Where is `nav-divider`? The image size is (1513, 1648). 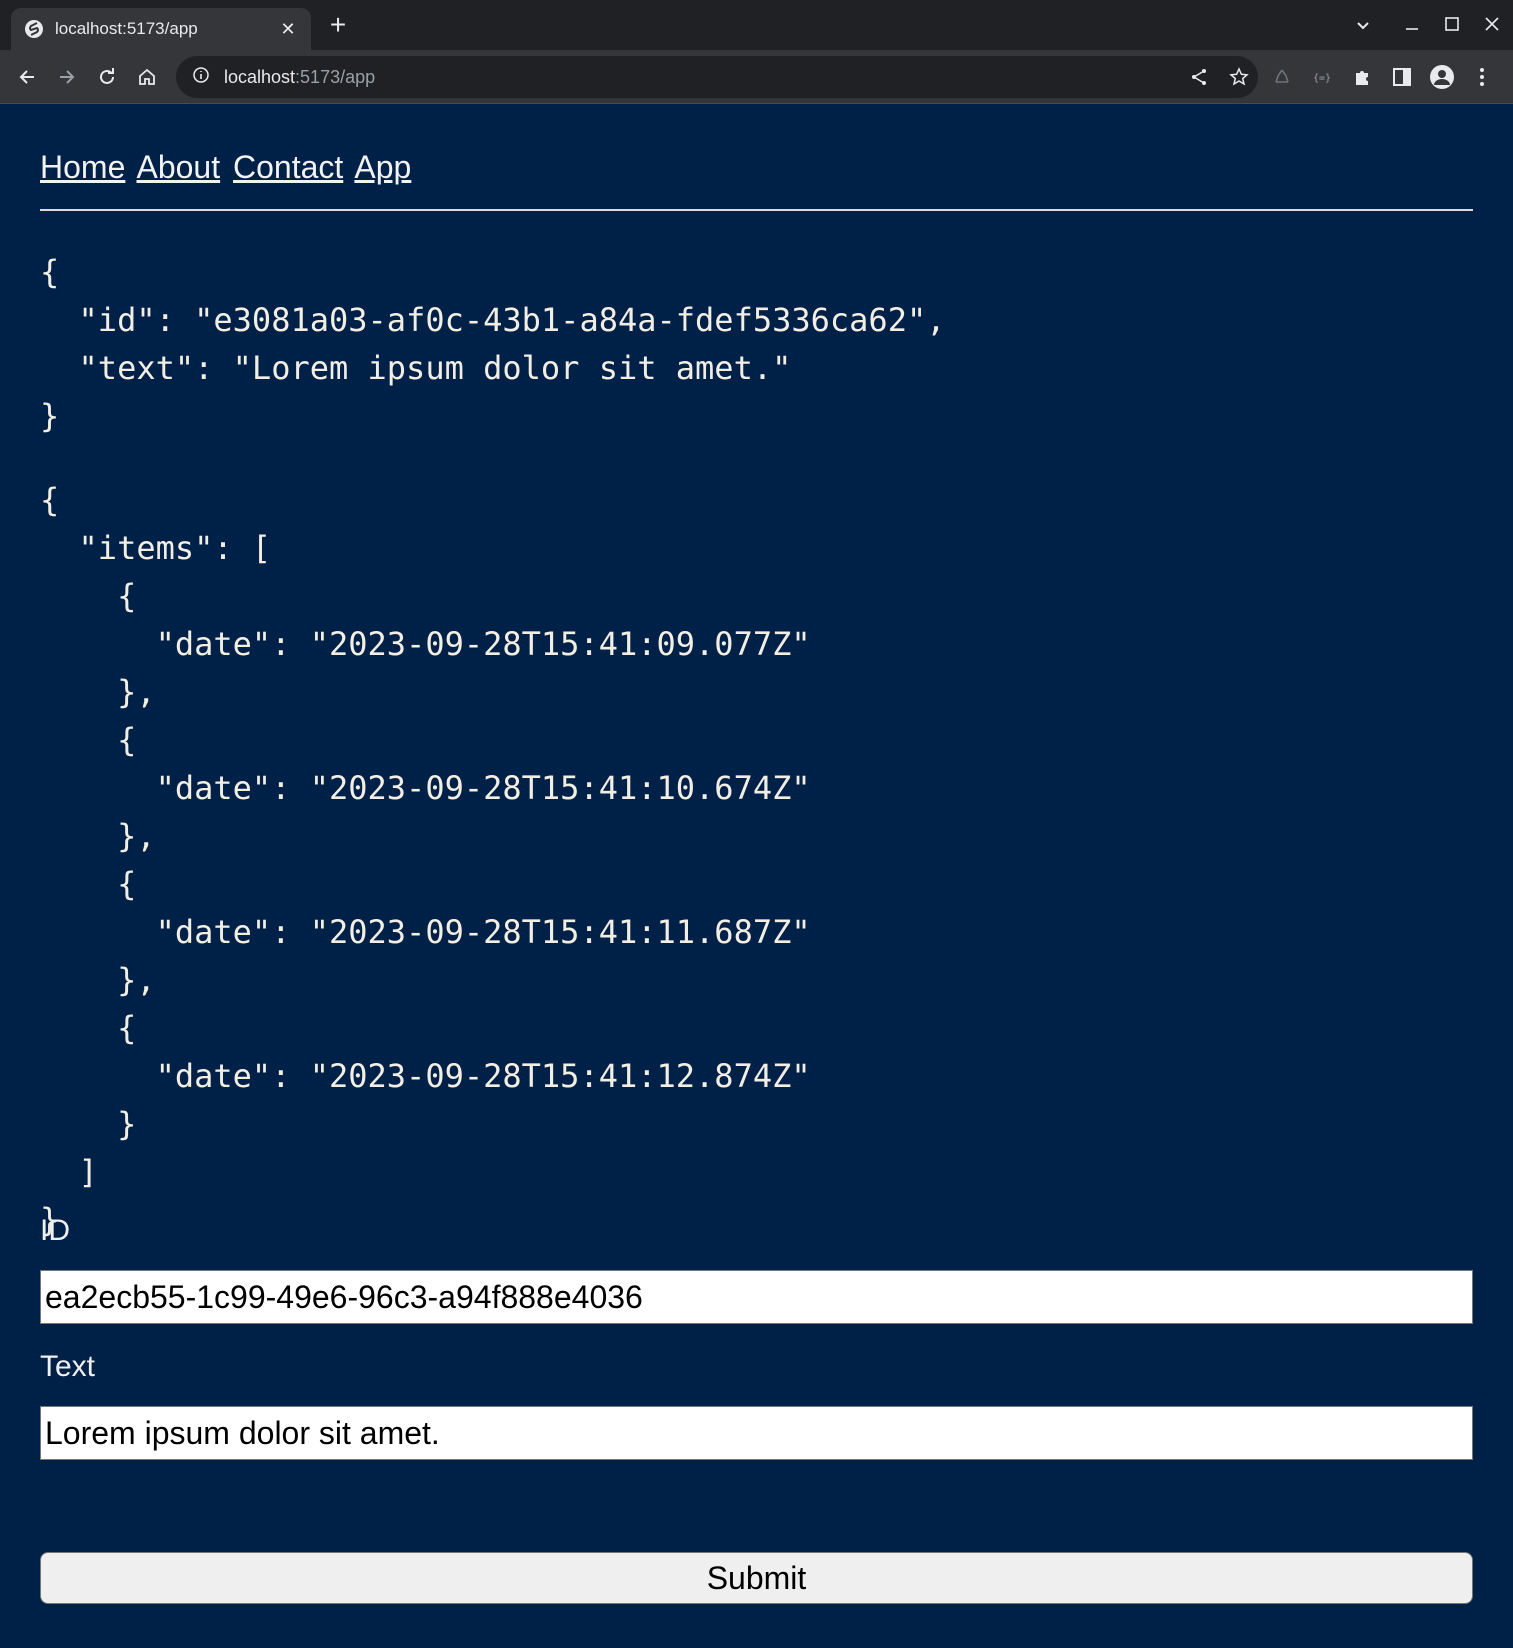
nav-divider is located at coordinates (756, 210).